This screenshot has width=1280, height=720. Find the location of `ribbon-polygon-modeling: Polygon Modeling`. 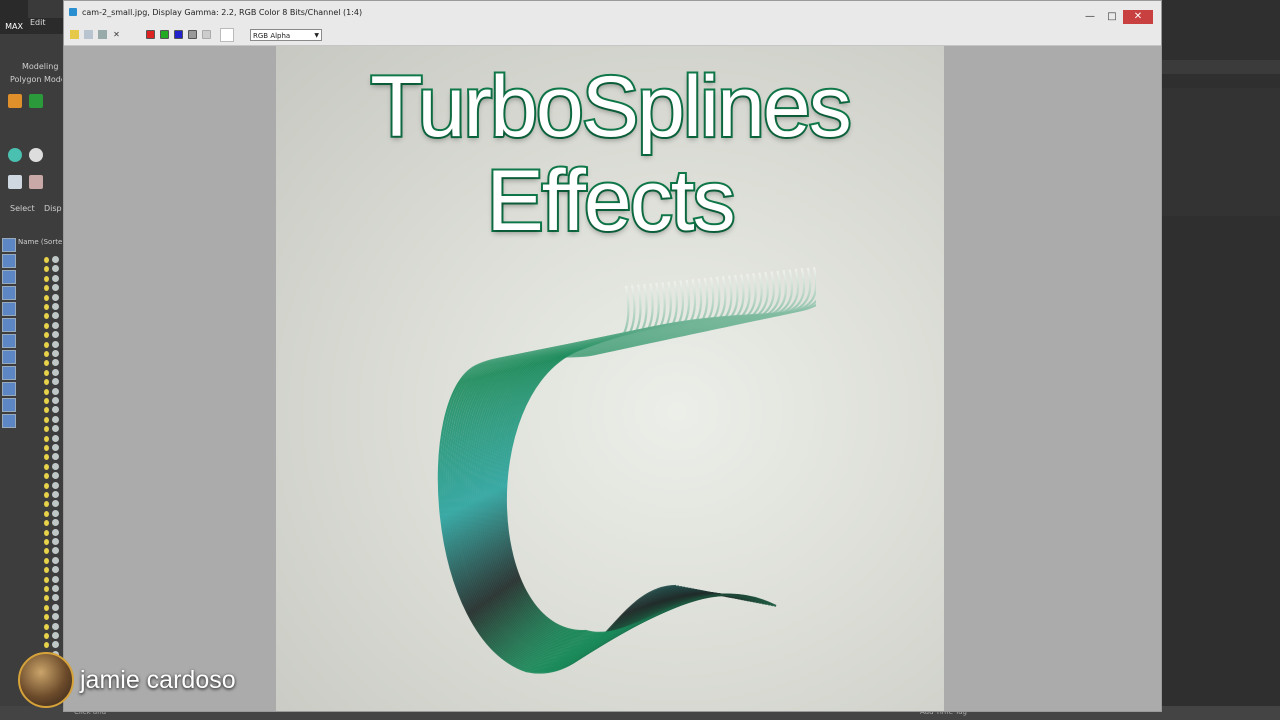

ribbon-polygon-modeling: Polygon Modeling is located at coordinates (36, 79).